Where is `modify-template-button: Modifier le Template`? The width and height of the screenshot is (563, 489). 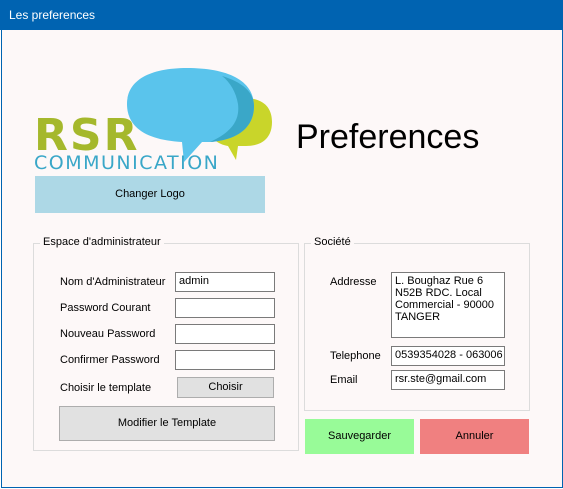
modify-template-button: Modifier le Template is located at coordinates (167, 423).